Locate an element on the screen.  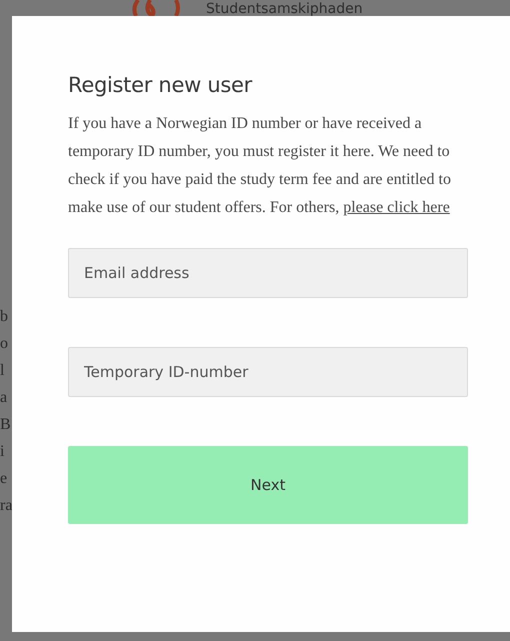
background-text: l is located at coordinates (3, 371).